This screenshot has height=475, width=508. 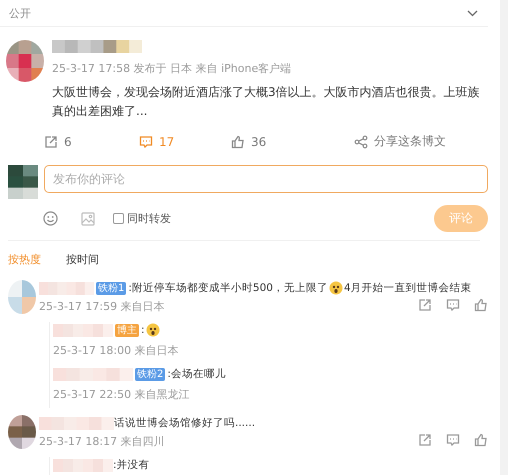 What do you see at coordinates (111, 288) in the screenshot?
I see `fan-badge: 铁粉1` at bounding box center [111, 288].